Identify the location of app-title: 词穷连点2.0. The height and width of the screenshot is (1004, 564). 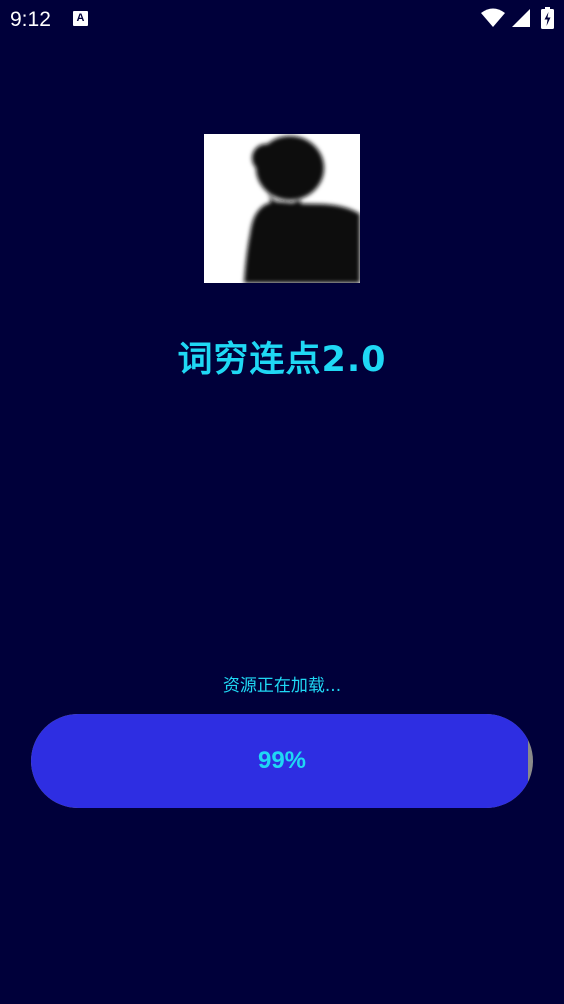
(282, 360).